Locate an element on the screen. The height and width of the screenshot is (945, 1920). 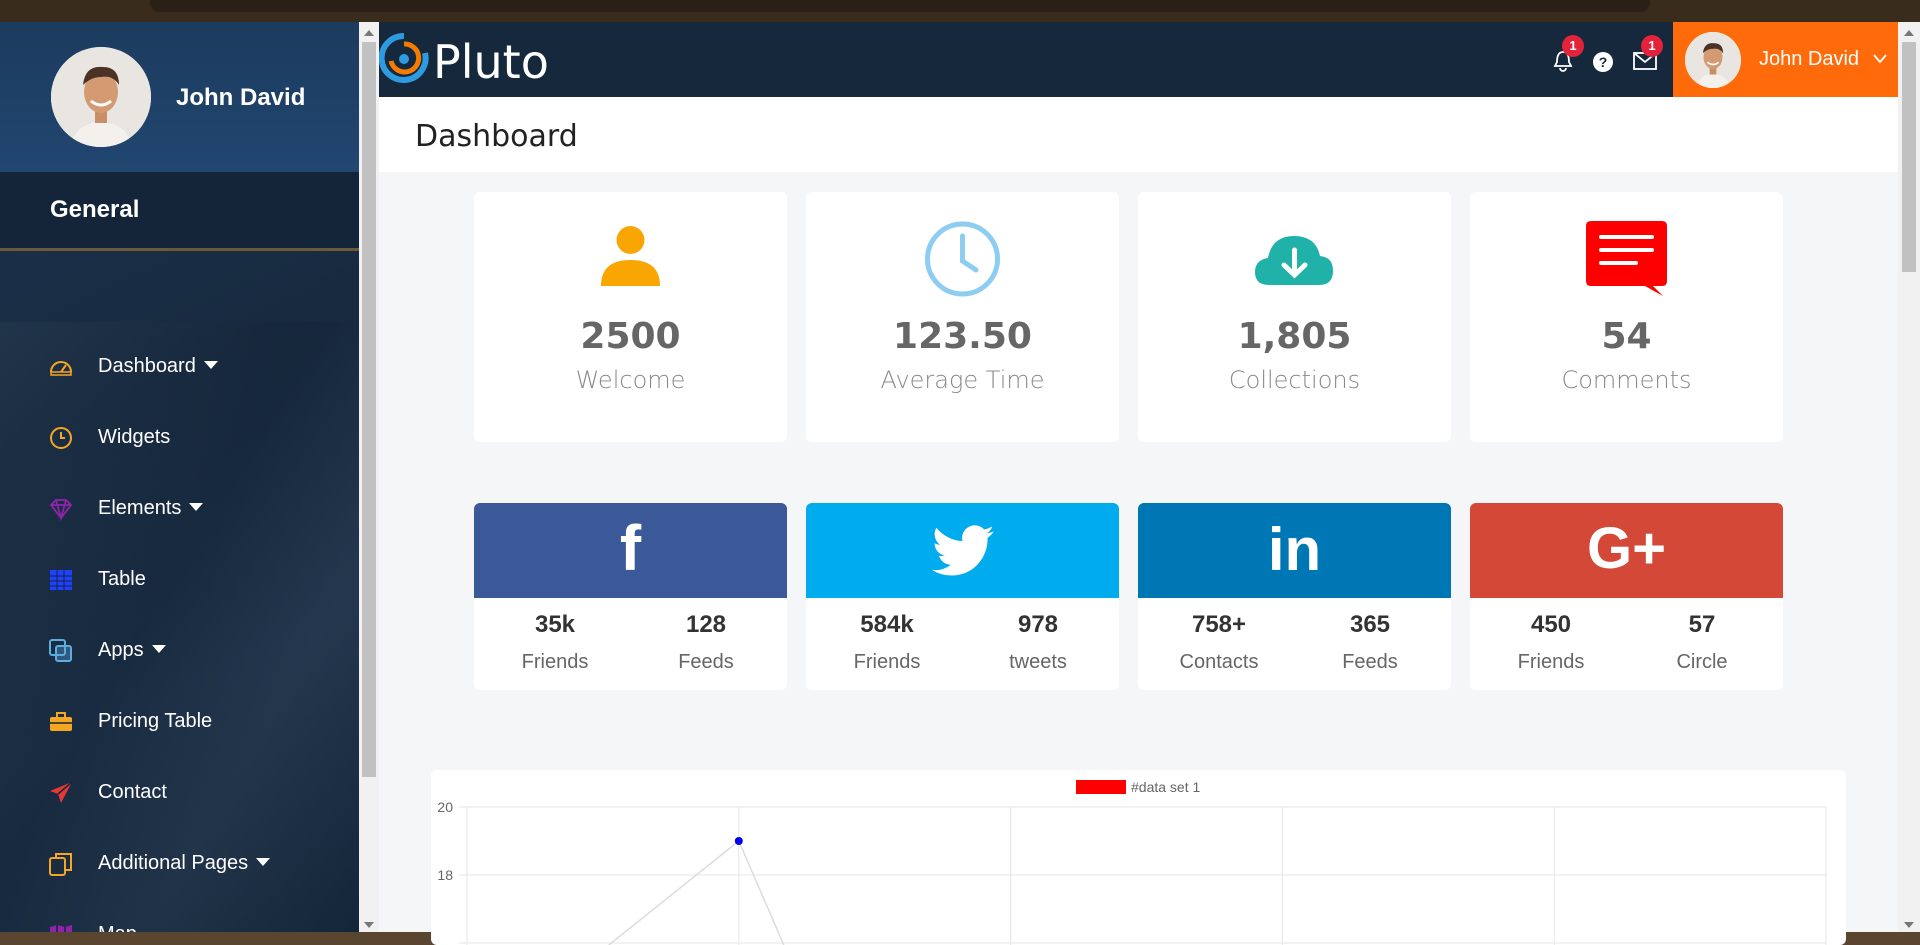
stat-number: 128 is located at coordinates (706, 624).